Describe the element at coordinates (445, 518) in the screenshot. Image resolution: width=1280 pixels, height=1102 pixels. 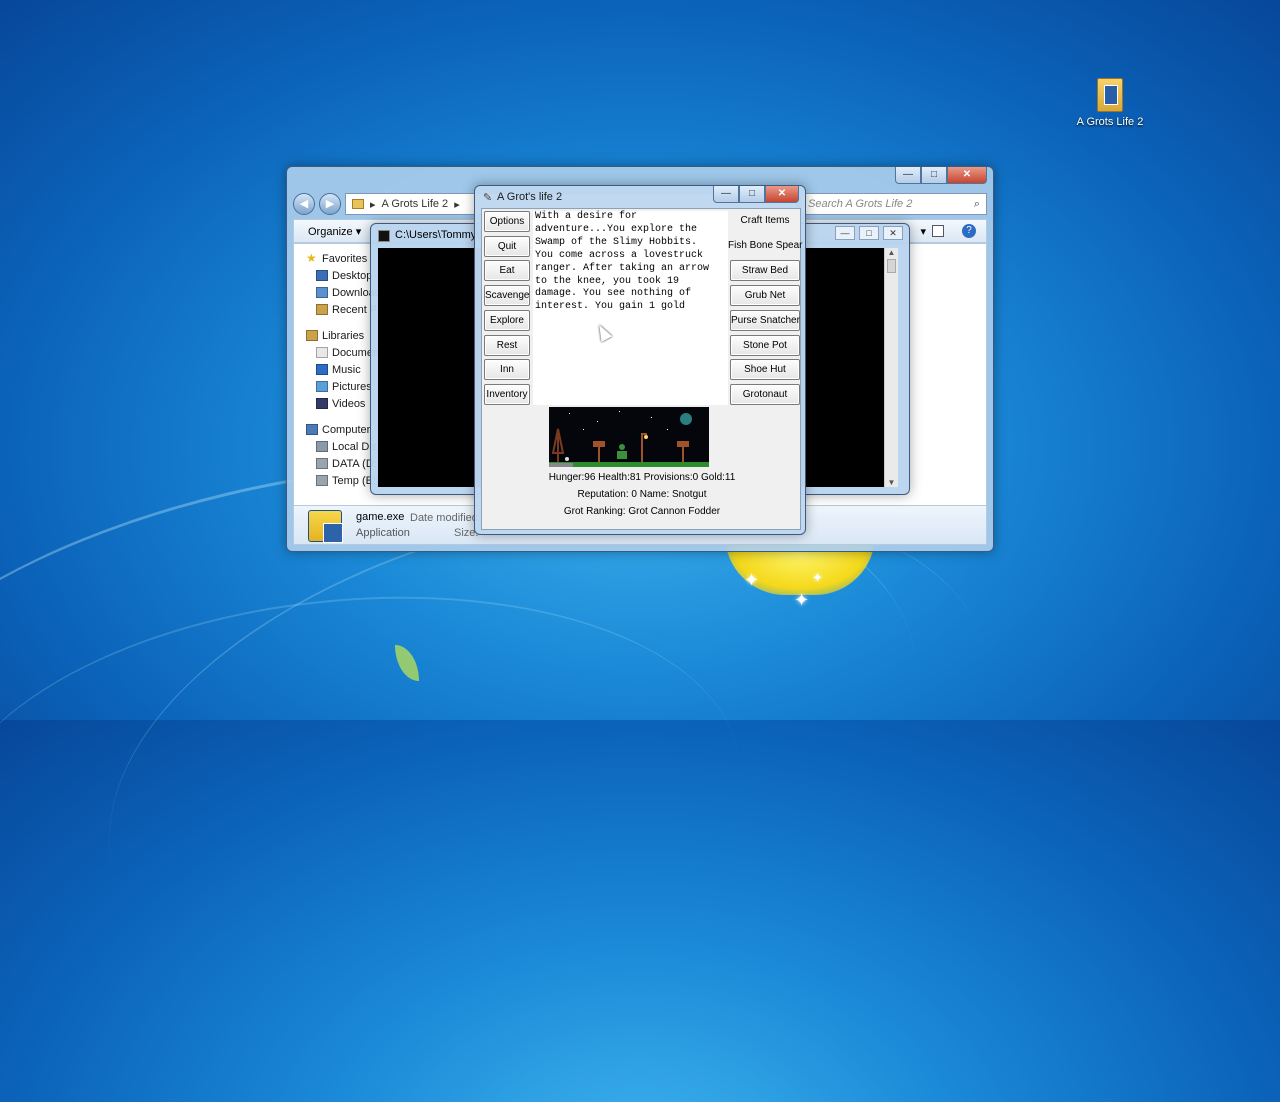
I see `date-modified-label: Date modified:` at that location.